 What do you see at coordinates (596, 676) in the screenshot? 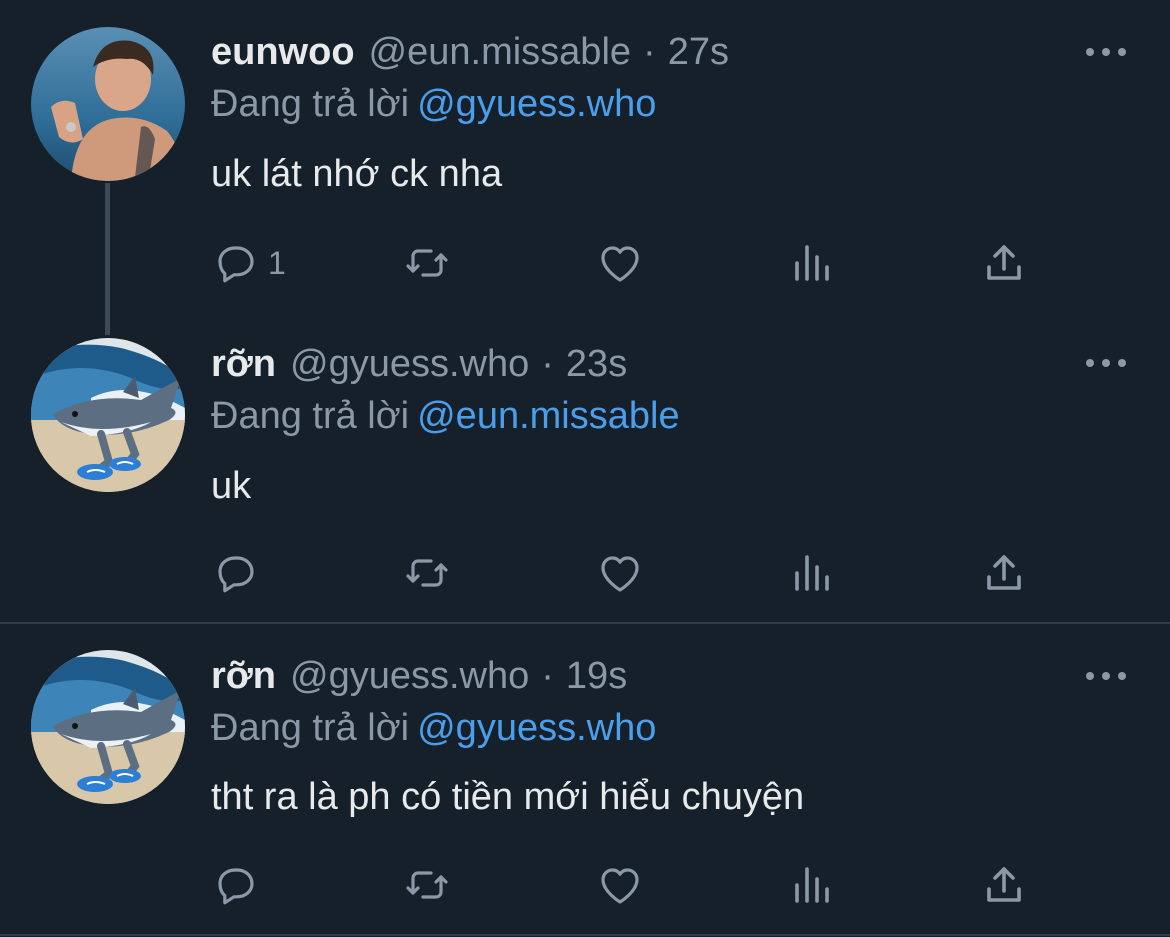
I see `timestamp: 19s` at bounding box center [596, 676].